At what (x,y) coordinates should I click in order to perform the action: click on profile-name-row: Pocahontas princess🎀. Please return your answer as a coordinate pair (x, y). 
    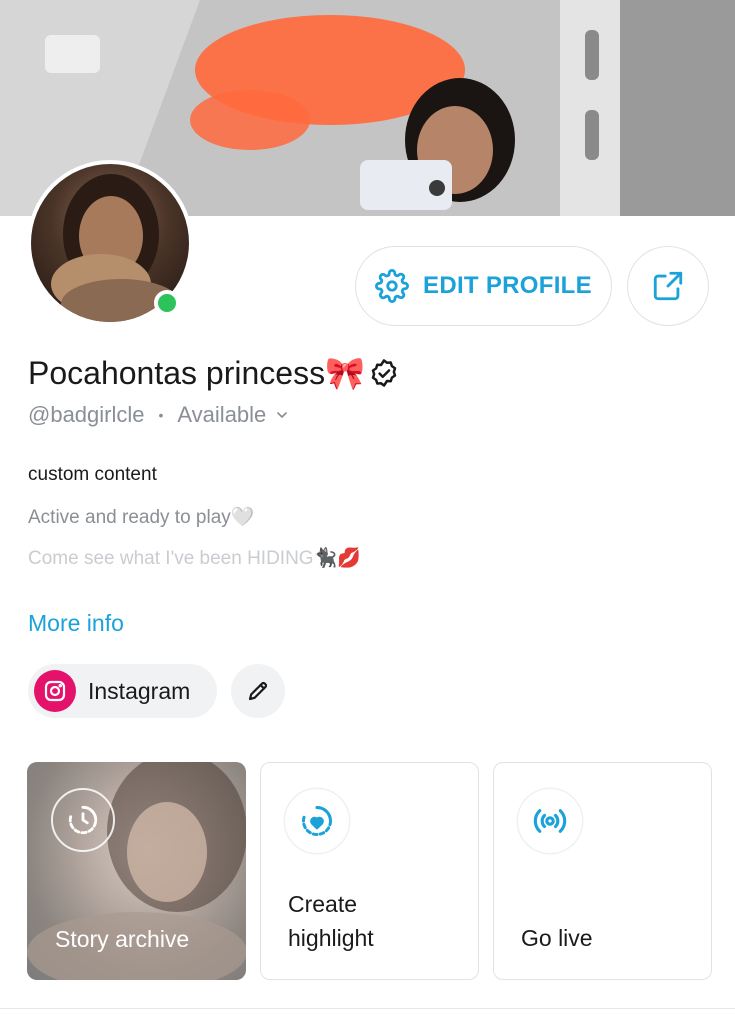
    Looking at the image, I should click on (213, 373).